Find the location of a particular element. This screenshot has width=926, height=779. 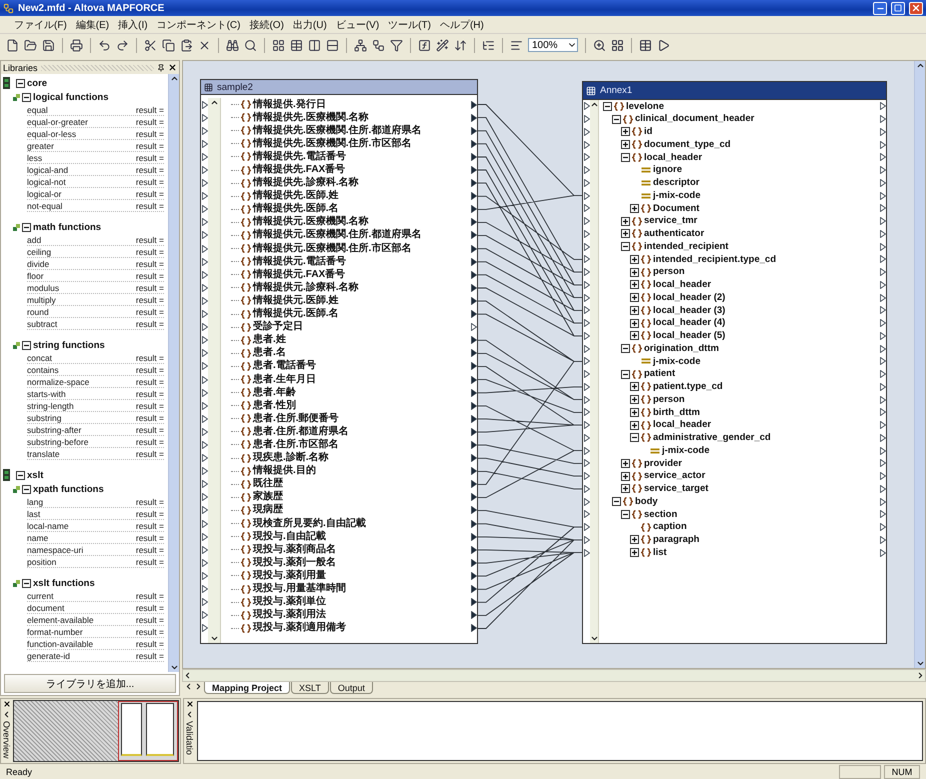

menu-item: ビュー(V) is located at coordinates (358, 25).